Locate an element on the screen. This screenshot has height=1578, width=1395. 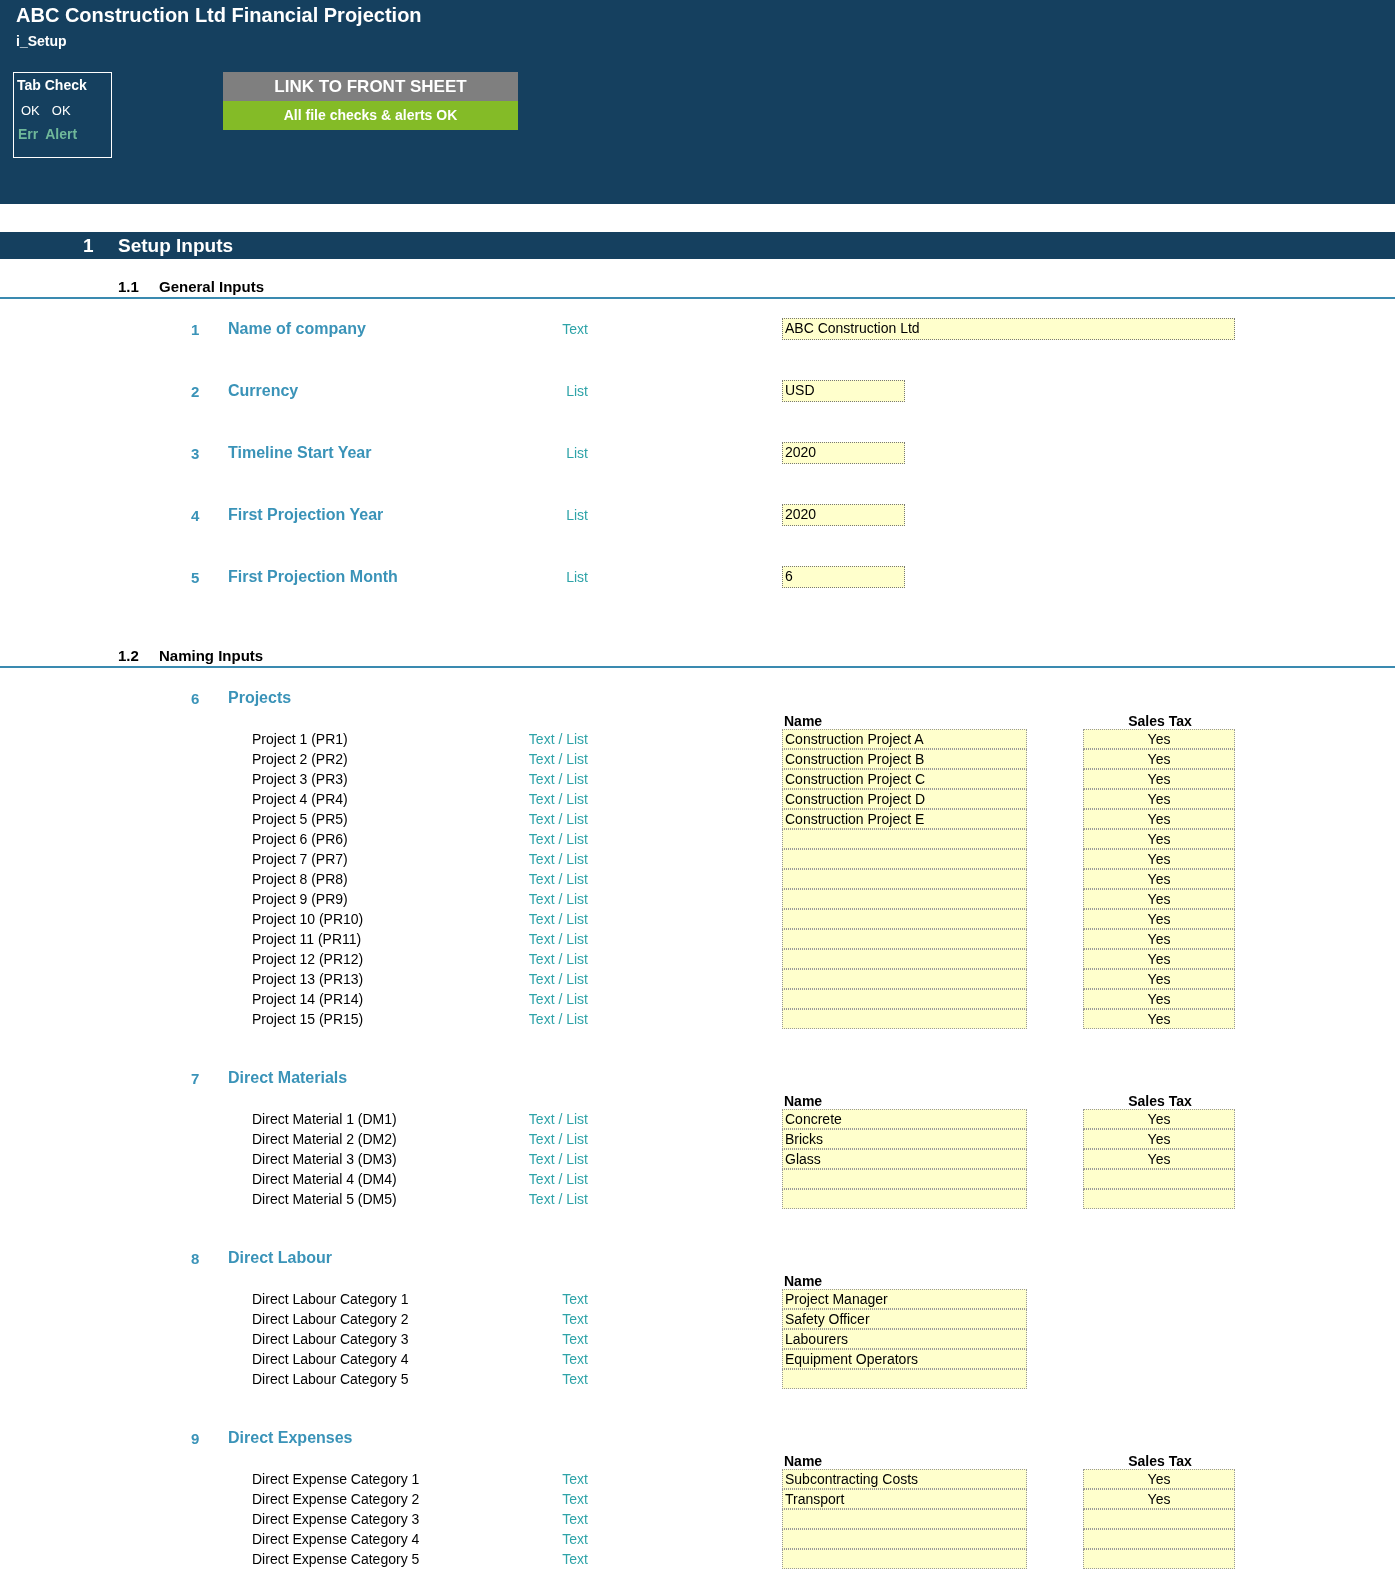
row-label: Direct Material 2 (DM2) is located at coordinates (325, 1139).